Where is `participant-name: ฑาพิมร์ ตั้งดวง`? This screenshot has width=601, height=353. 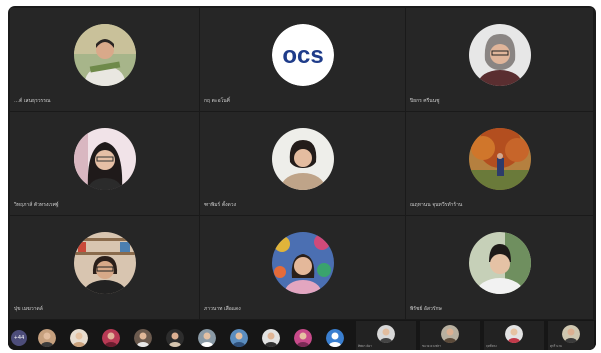 participant-name: ฑาพิมร์ ตั้งดวง is located at coordinates (220, 205).